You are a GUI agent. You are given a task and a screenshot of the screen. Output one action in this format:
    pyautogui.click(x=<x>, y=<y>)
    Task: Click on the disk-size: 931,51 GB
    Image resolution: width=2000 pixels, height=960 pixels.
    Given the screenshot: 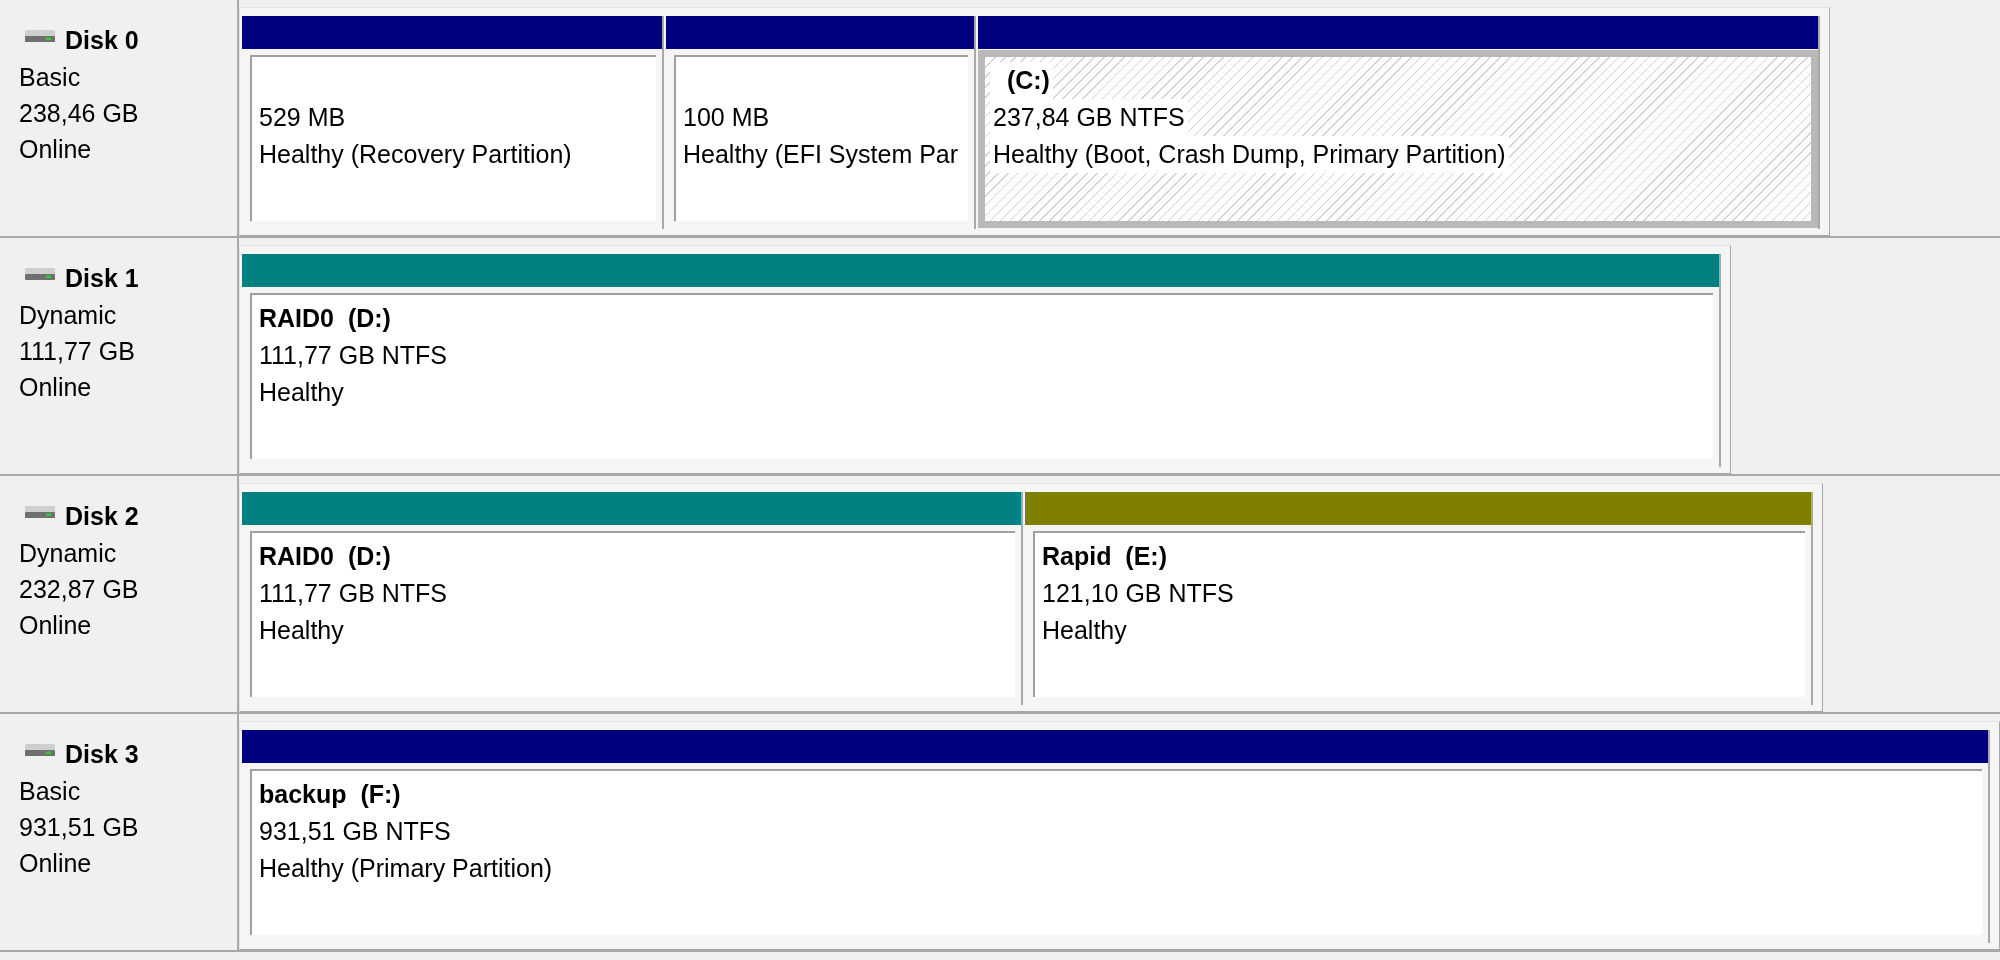 What is the action you would take?
    pyautogui.click(x=79, y=827)
    